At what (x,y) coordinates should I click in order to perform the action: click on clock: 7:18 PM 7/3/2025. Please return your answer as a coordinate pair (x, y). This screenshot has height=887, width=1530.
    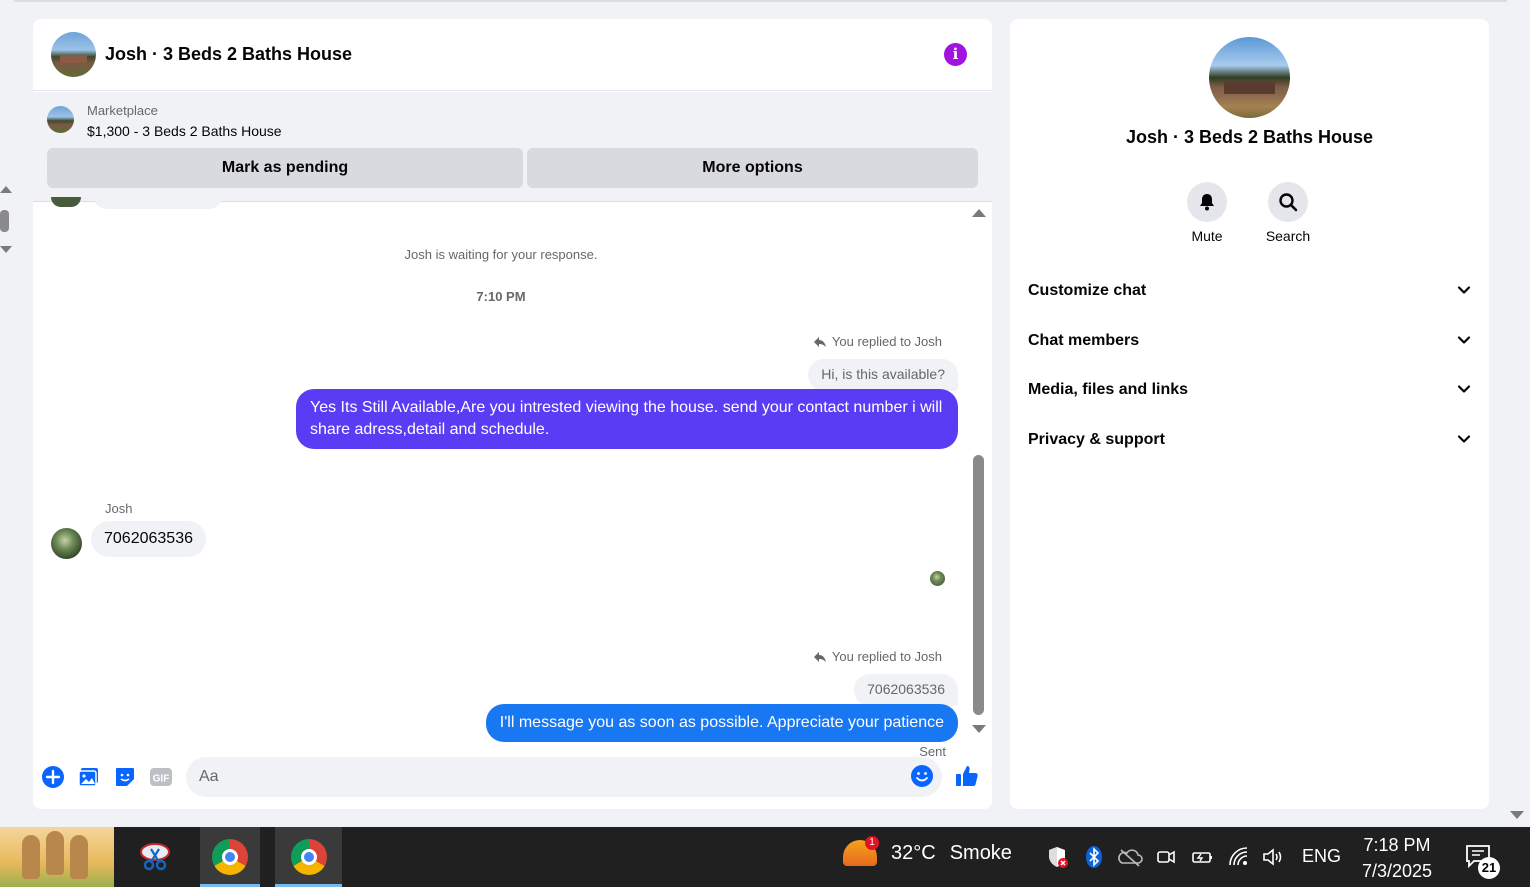
    Looking at the image, I should click on (1397, 858).